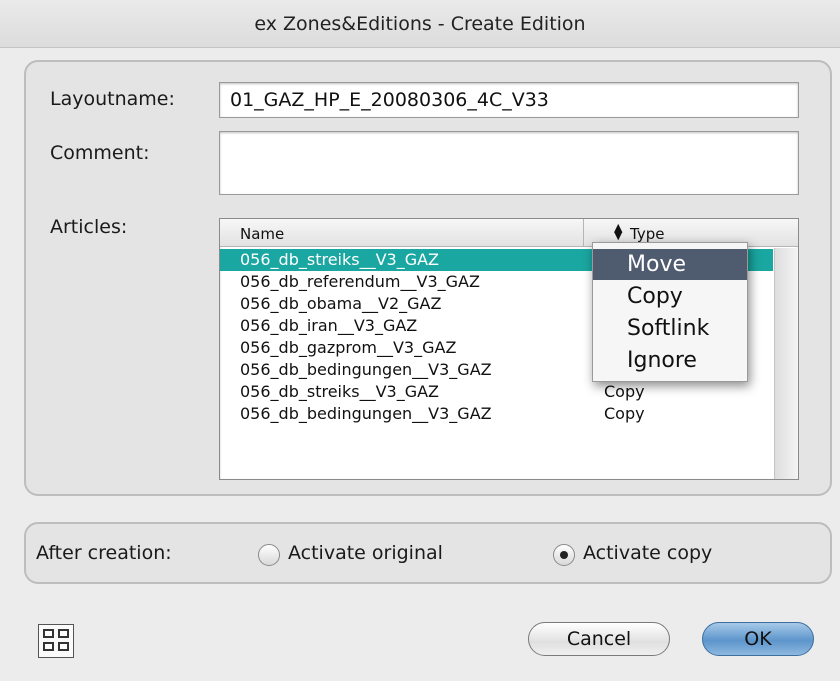  I want to click on layout-grid-icon, so click(56, 641).